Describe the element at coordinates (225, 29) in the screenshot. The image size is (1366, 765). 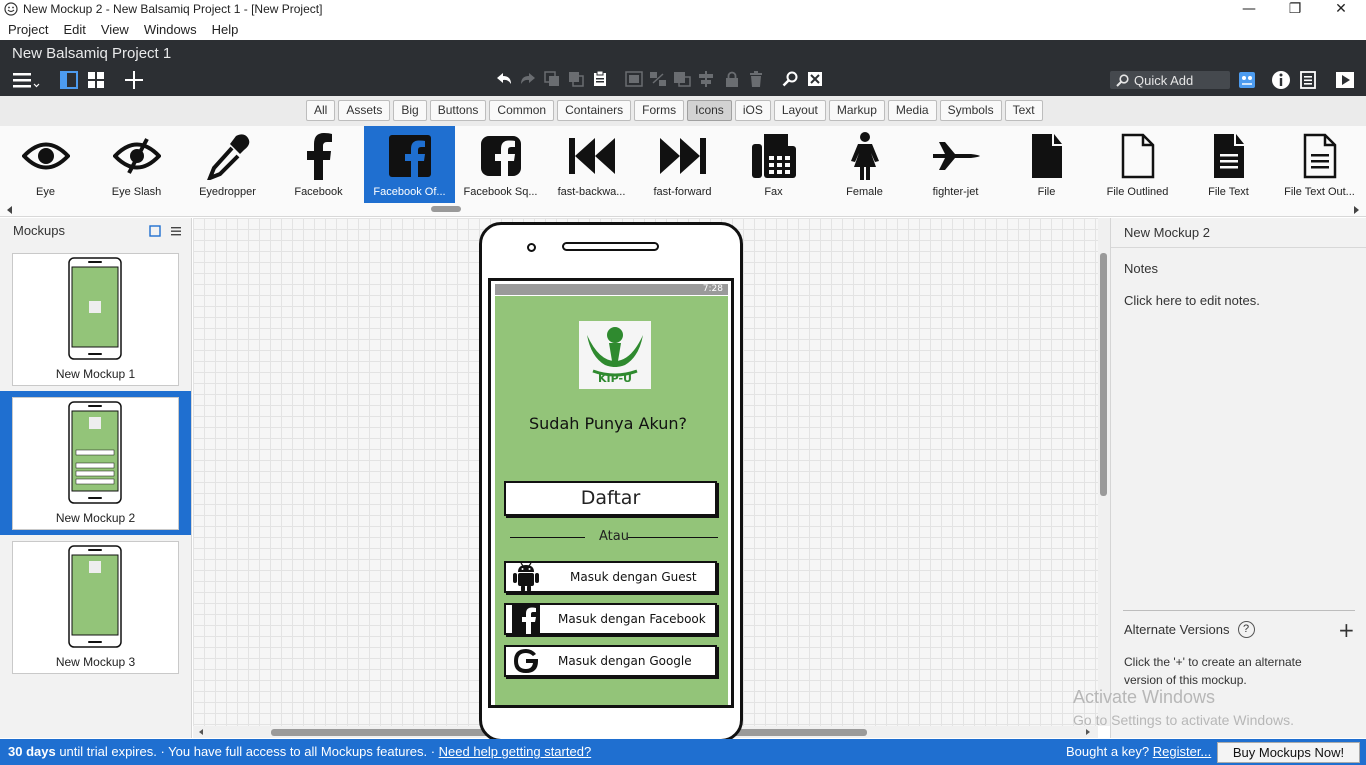
I see `menu-help: Help` at that location.